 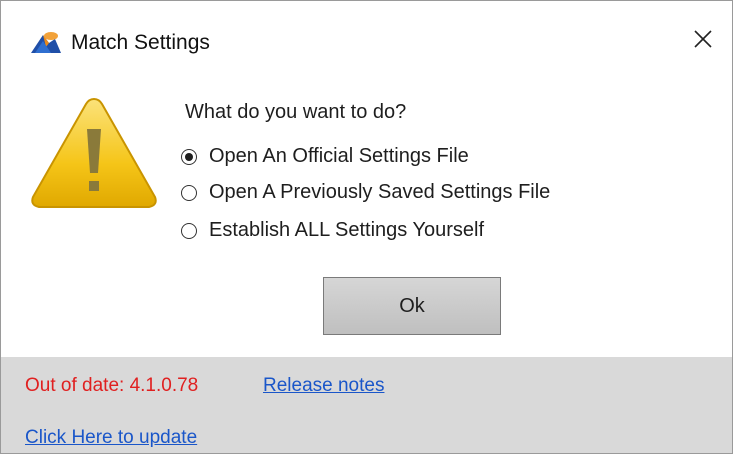 I want to click on window-title: Match Settings, so click(x=140, y=42).